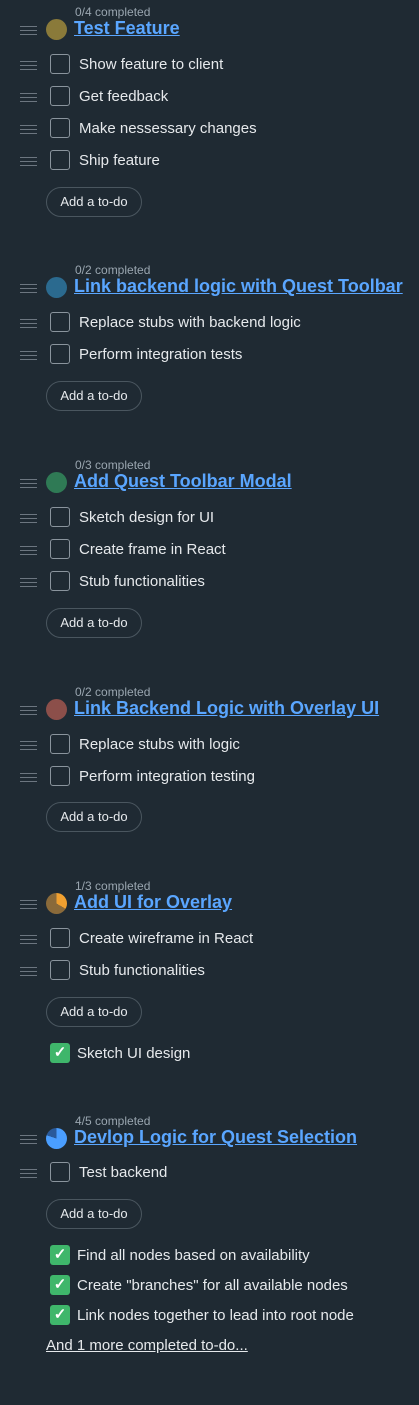  I want to click on todo-item: Replace stubs with logic, so click(209, 746).